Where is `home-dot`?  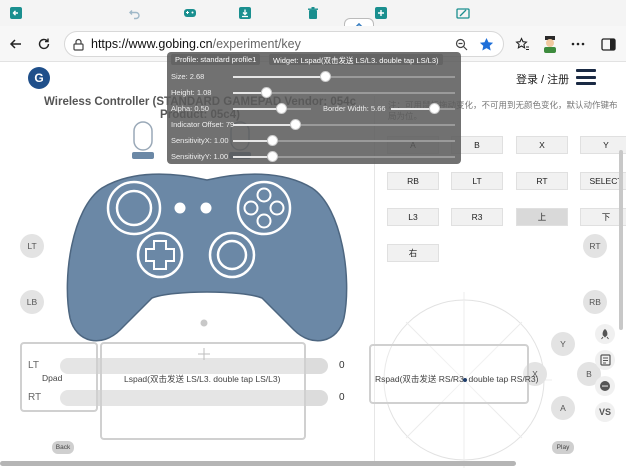 home-dot is located at coordinates (206, 208).